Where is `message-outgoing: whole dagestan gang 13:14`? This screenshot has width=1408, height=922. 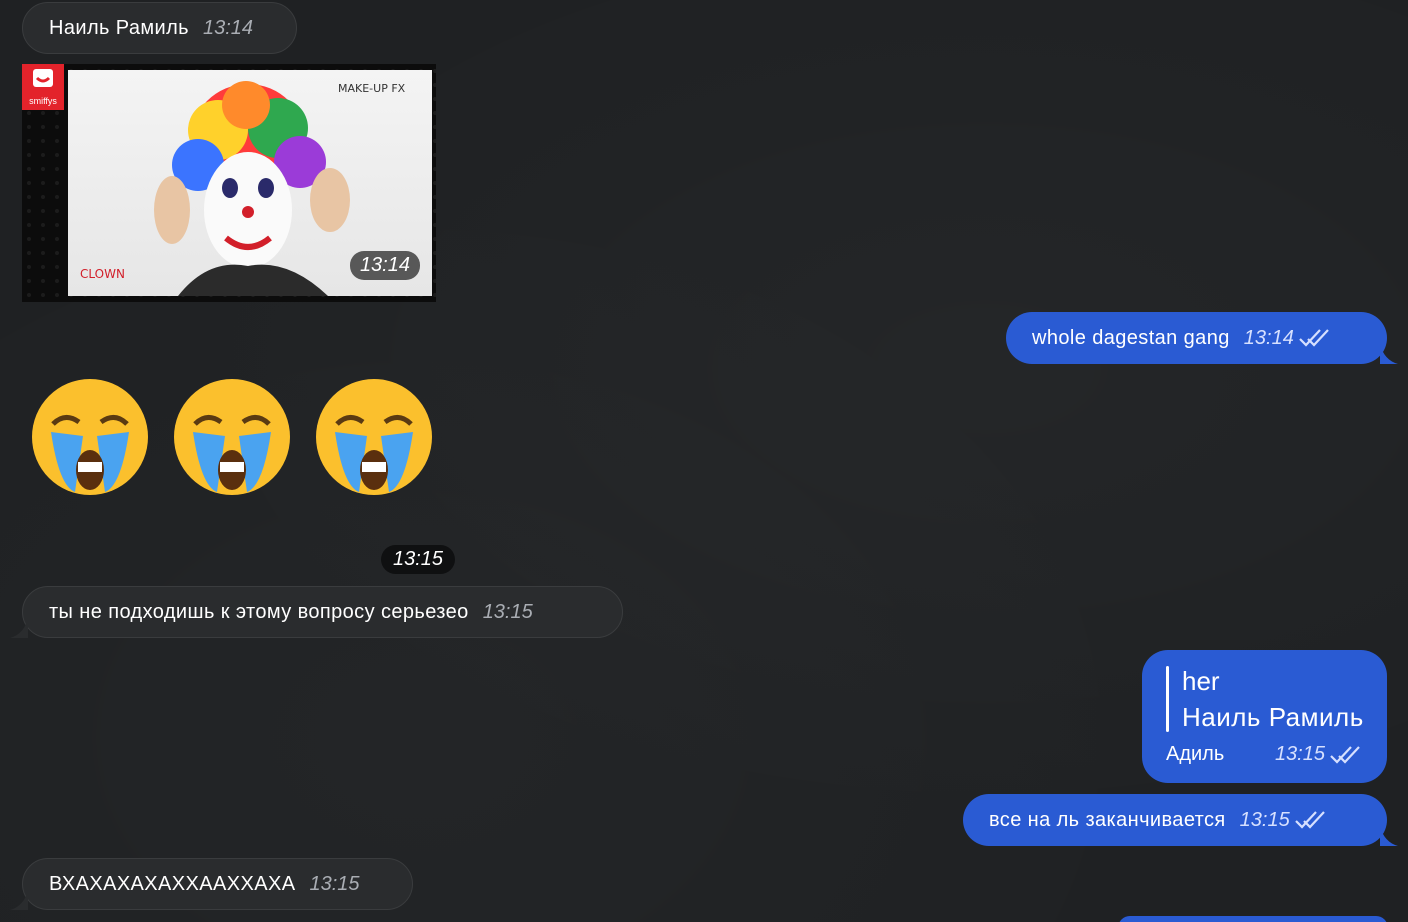 message-outgoing: whole dagestan gang 13:14 is located at coordinates (1196, 338).